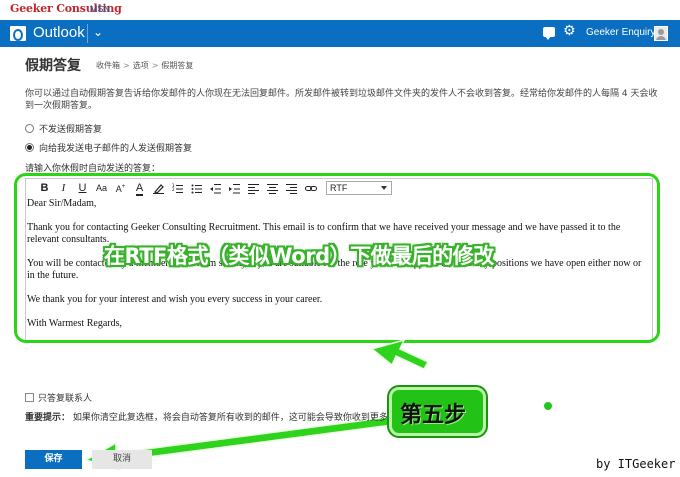  What do you see at coordinates (433, 415) in the screenshot?
I see `step-label: 第五步` at bounding box center [433, 415].